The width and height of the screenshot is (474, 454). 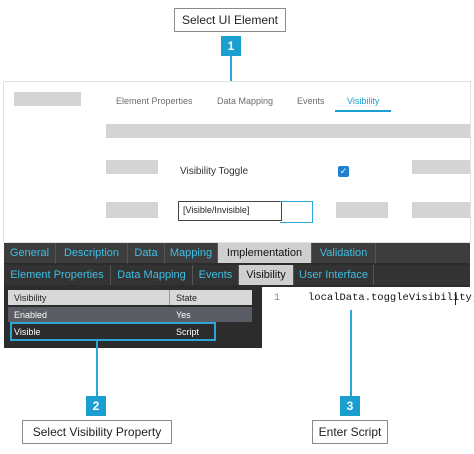 What do you see at coordinates (89, 297) in the screenshot?
I see `column-header-visibility: Visibility` at bounding box center [89, 297].